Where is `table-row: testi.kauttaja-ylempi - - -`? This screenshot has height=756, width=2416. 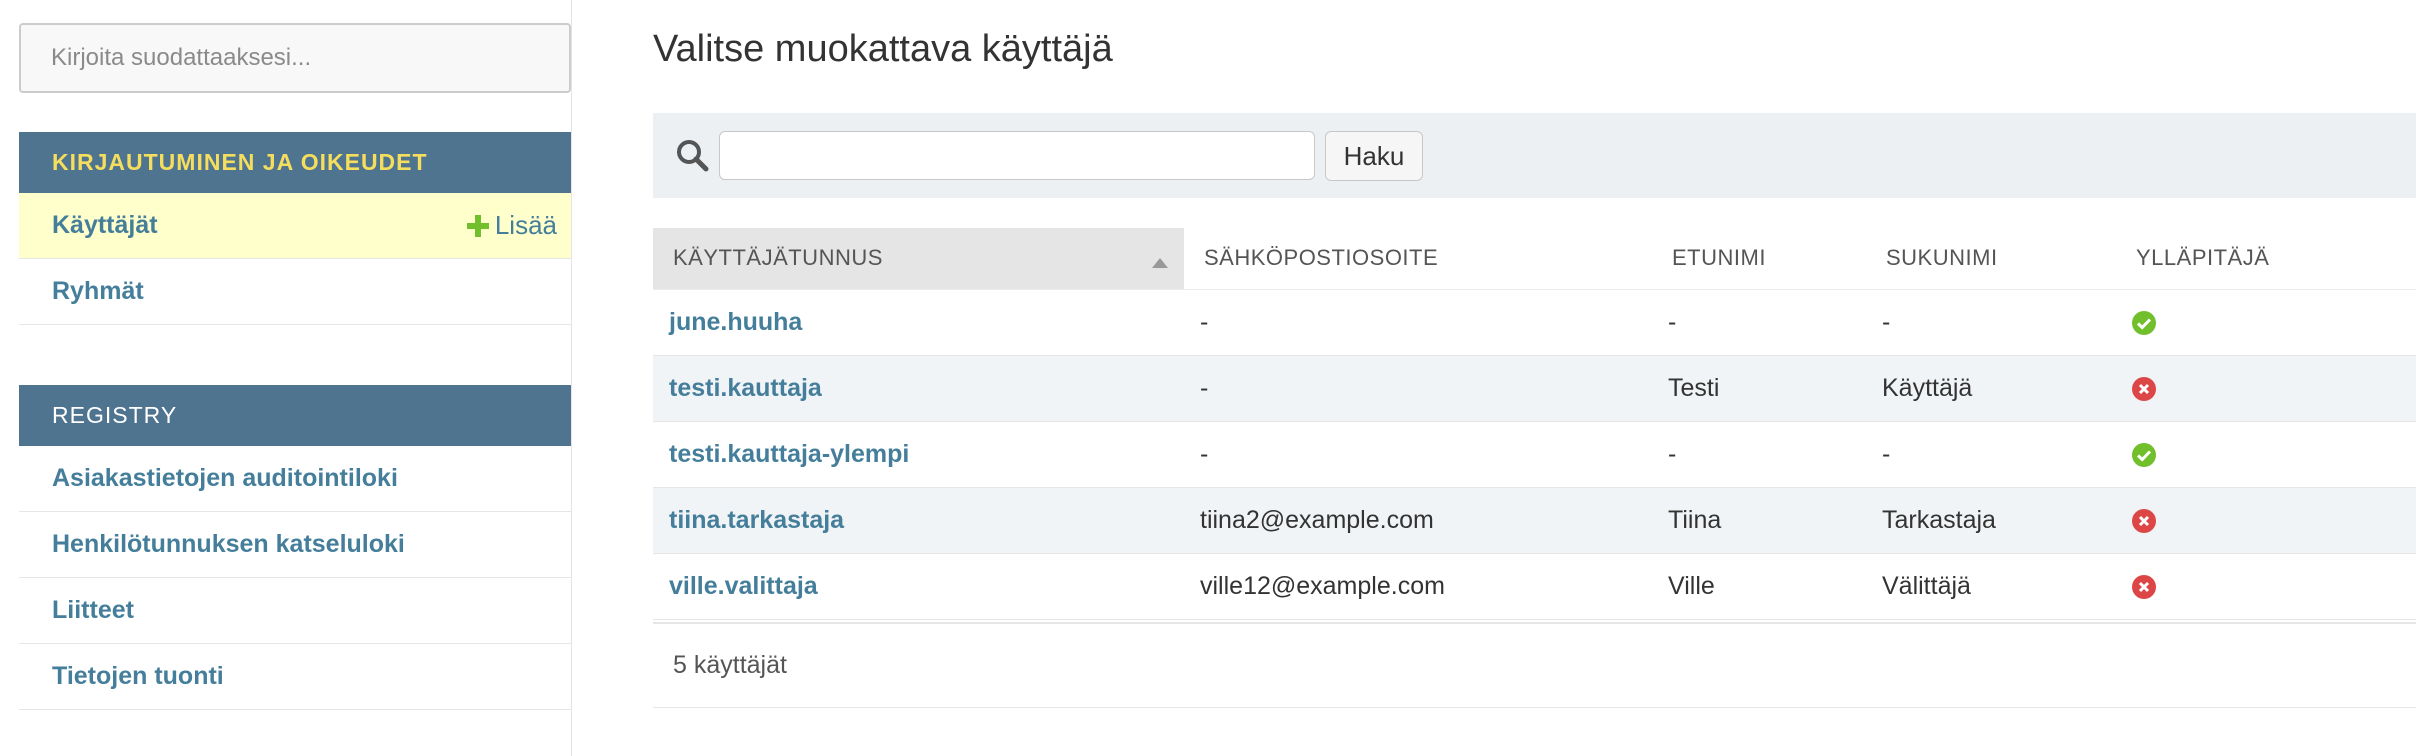 table-row: testi.kauttaja-ylempi - - - is located at coordinates (1534, 454).